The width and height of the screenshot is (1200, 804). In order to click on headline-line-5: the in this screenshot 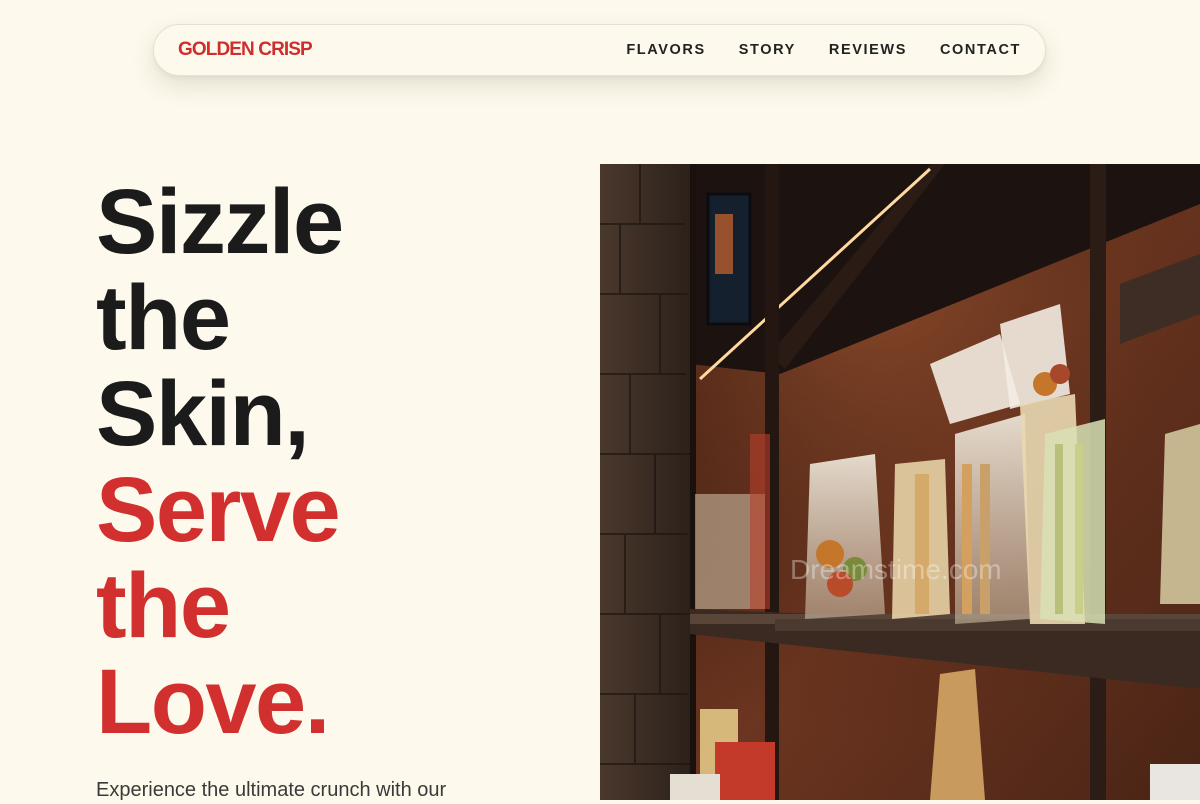, I will do `click(163, 606)`.